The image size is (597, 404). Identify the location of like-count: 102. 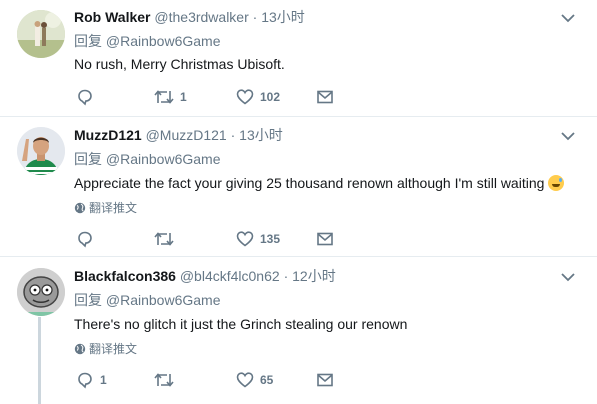
(270, 97).